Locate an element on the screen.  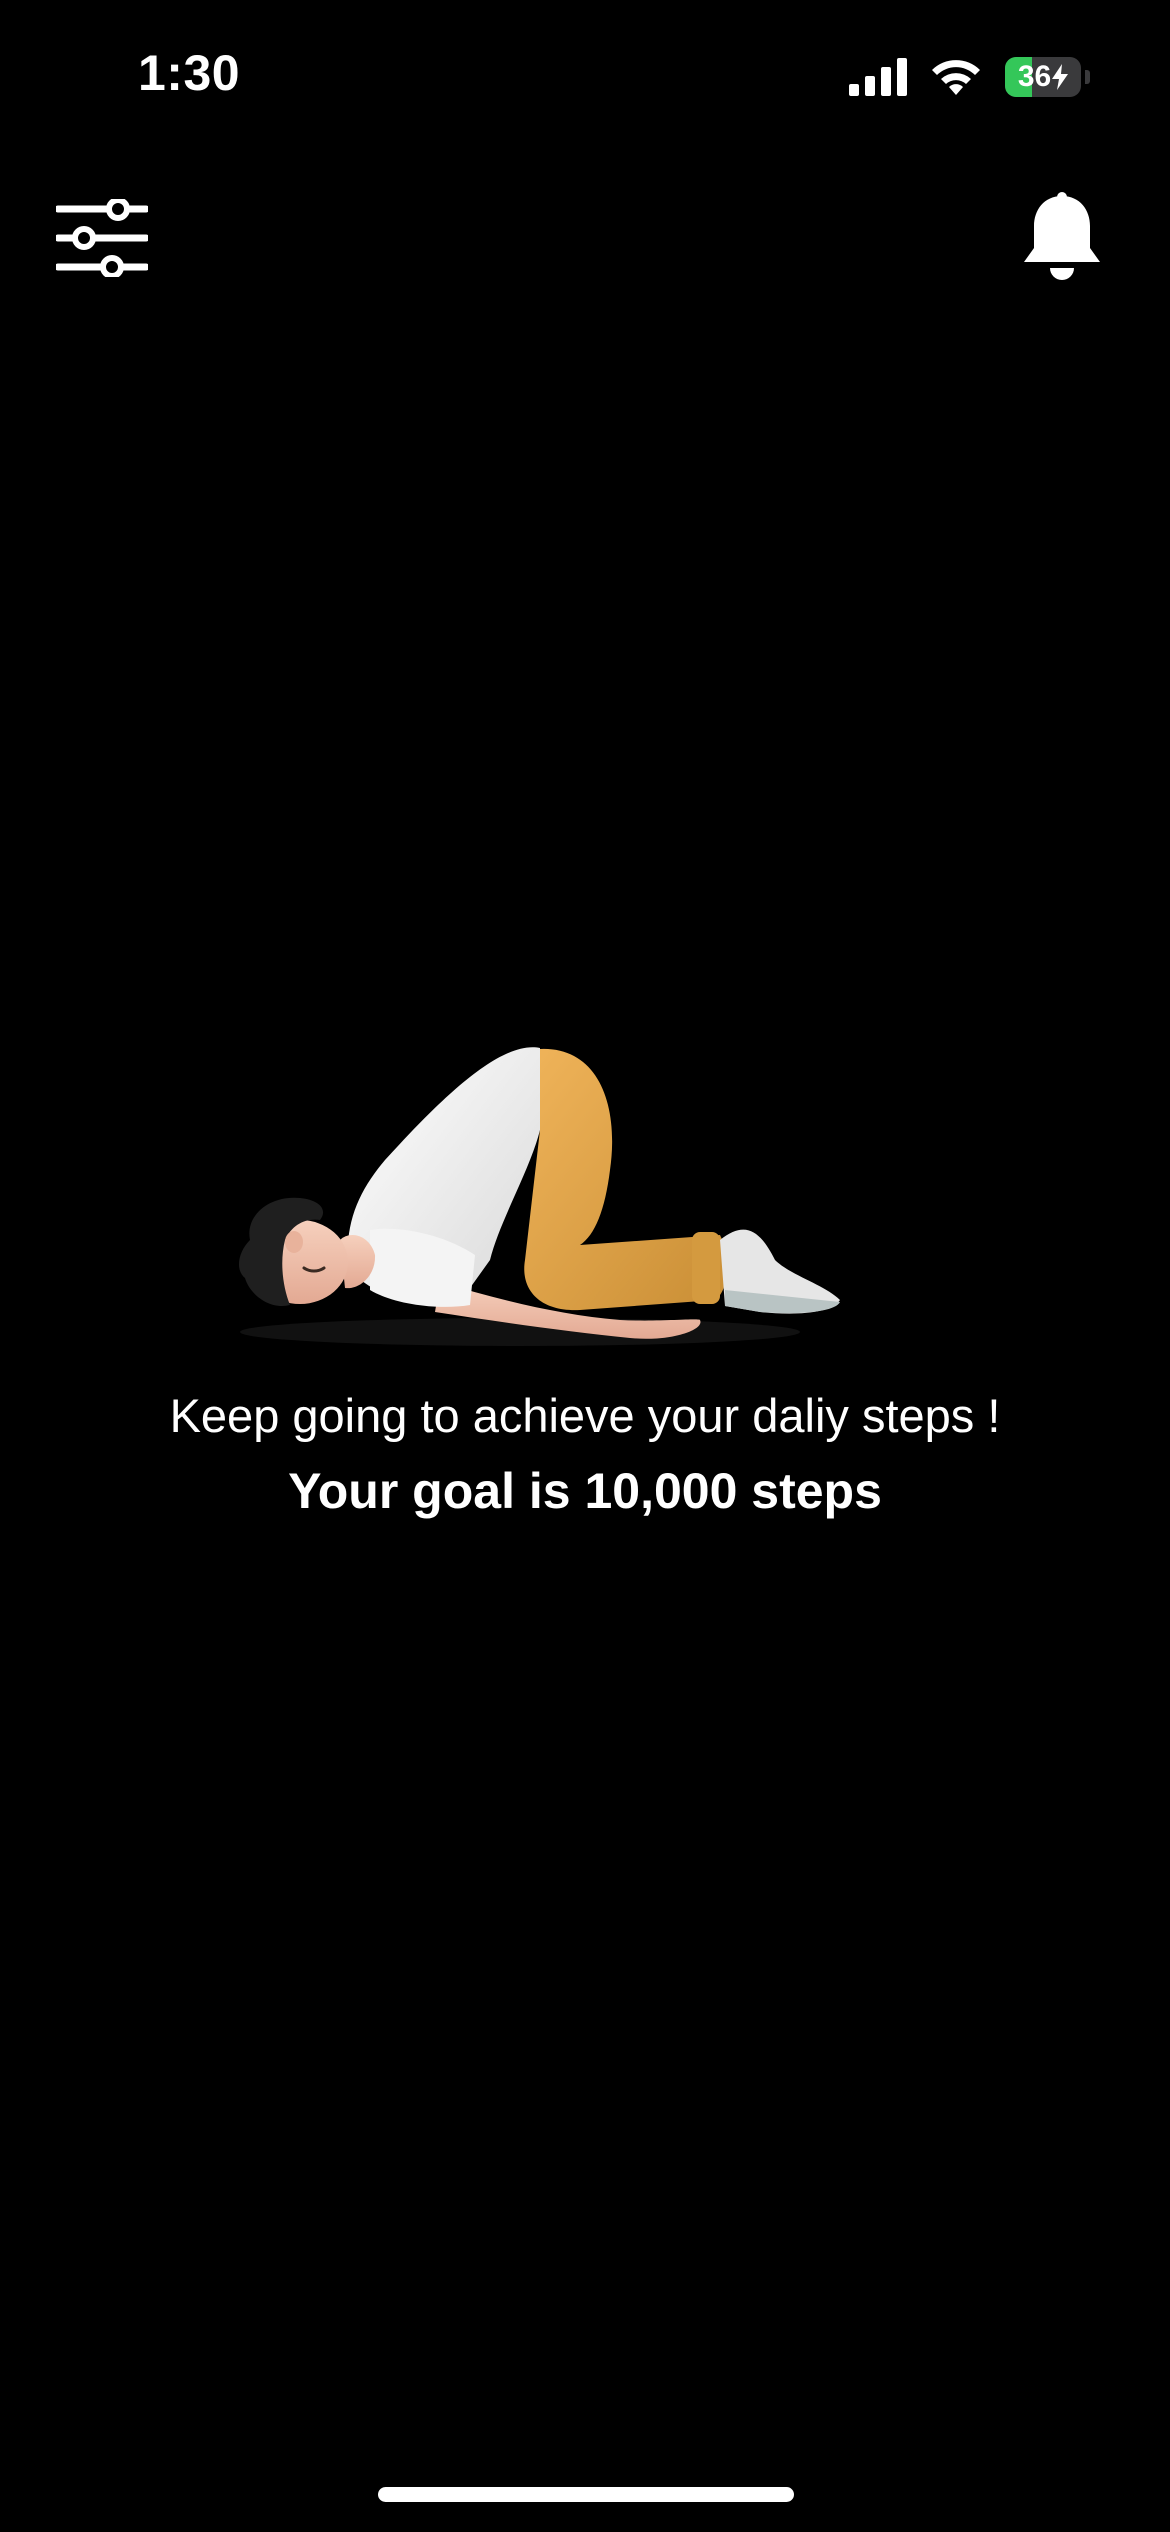
filter-button is located at coordinates (102, 238).